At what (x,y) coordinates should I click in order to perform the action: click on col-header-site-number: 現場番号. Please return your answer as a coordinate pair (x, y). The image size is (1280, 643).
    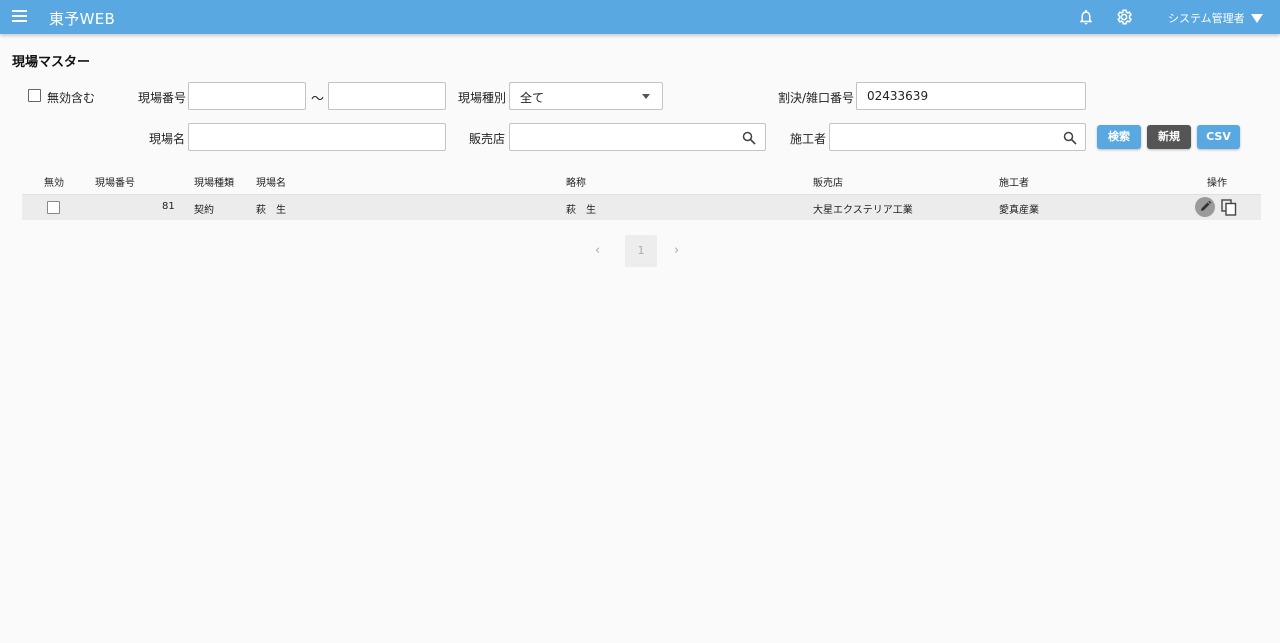
    Looking at the image, I should click on (115, 183).